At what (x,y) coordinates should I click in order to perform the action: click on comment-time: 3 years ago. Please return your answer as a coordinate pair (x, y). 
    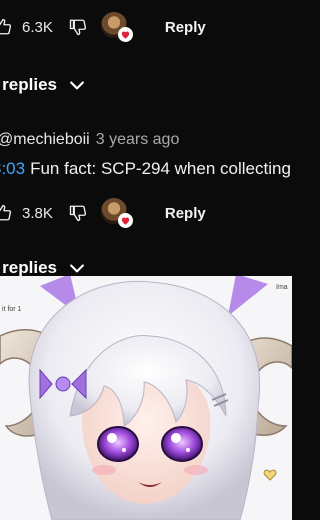
    Looking at the image, I should click on (137, 139).